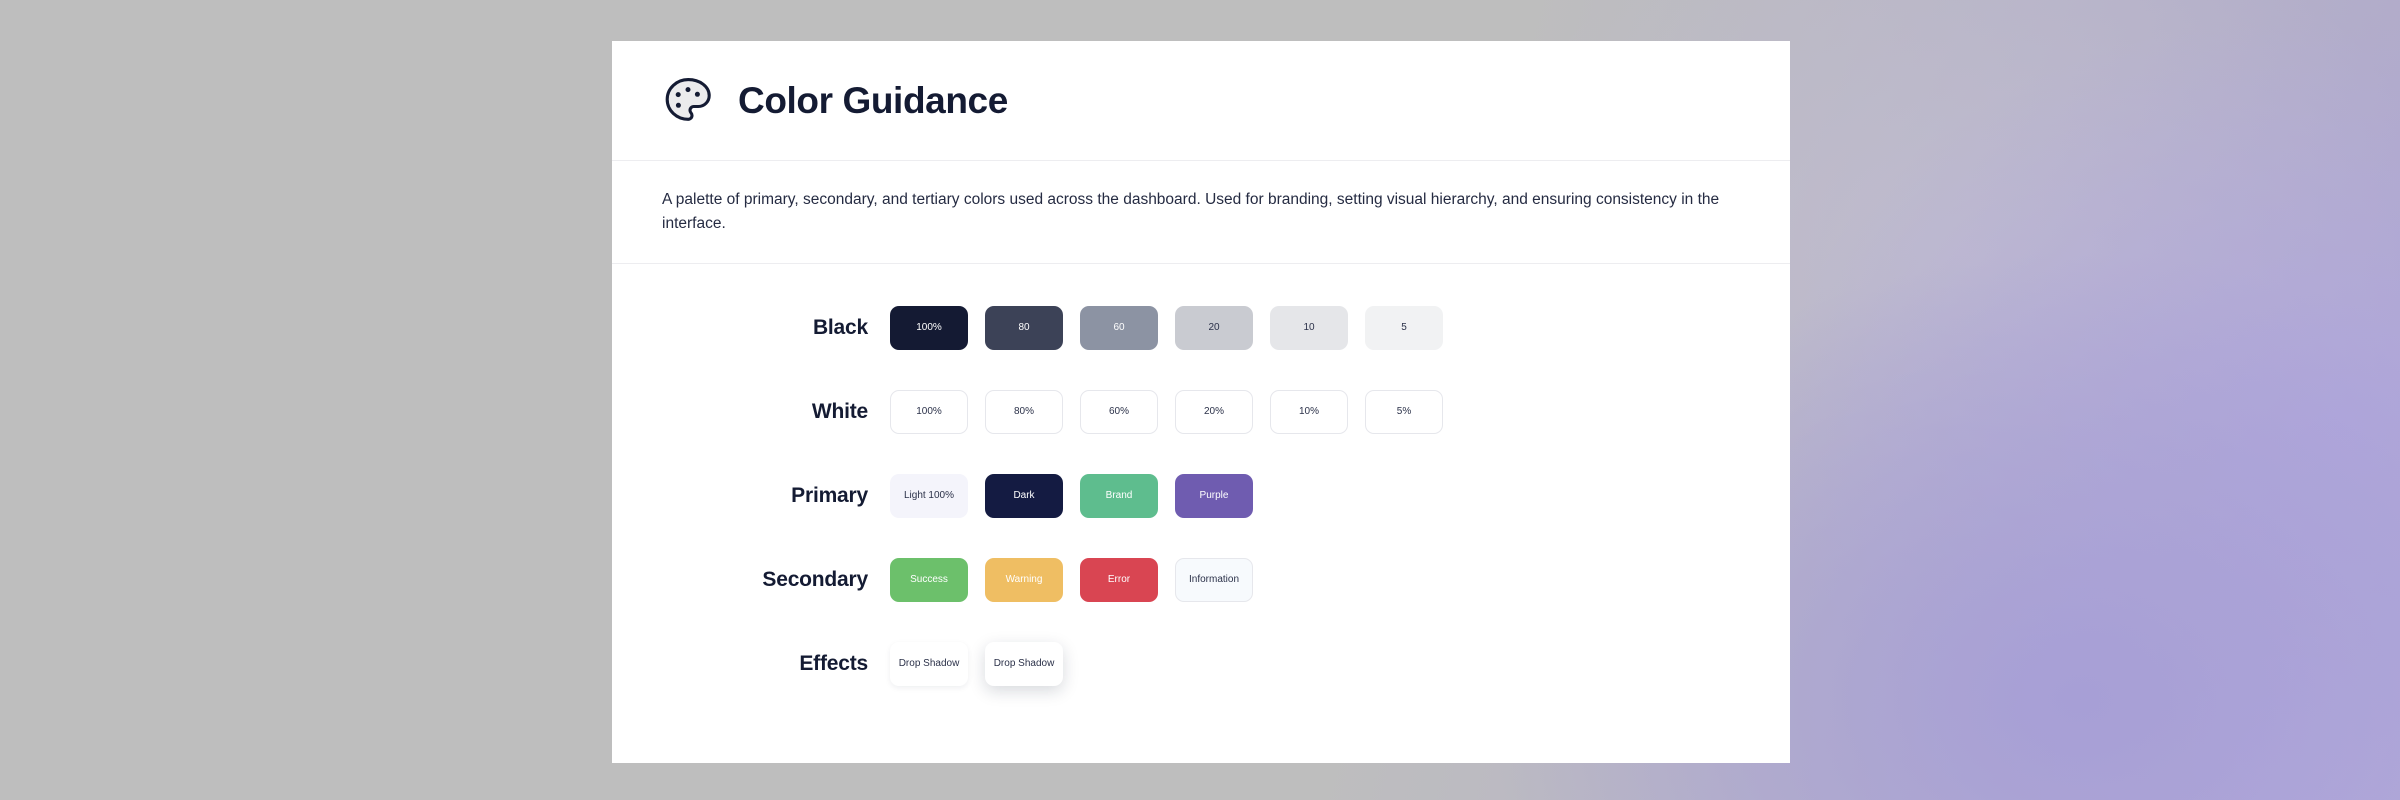 The height and width of the screenshot is (800, 2400). Describe the element at coordinates (1071, 495) in the screenshot. I see `swatch-group: Light 100% Dark Brand Purple` at that location.